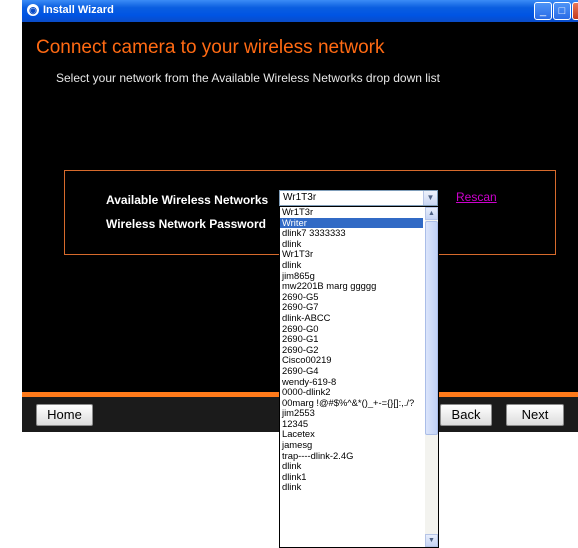  Describe the element at coordinates (78, 10) in the screenshot. I see `window-title: Install Wizard` at that location.